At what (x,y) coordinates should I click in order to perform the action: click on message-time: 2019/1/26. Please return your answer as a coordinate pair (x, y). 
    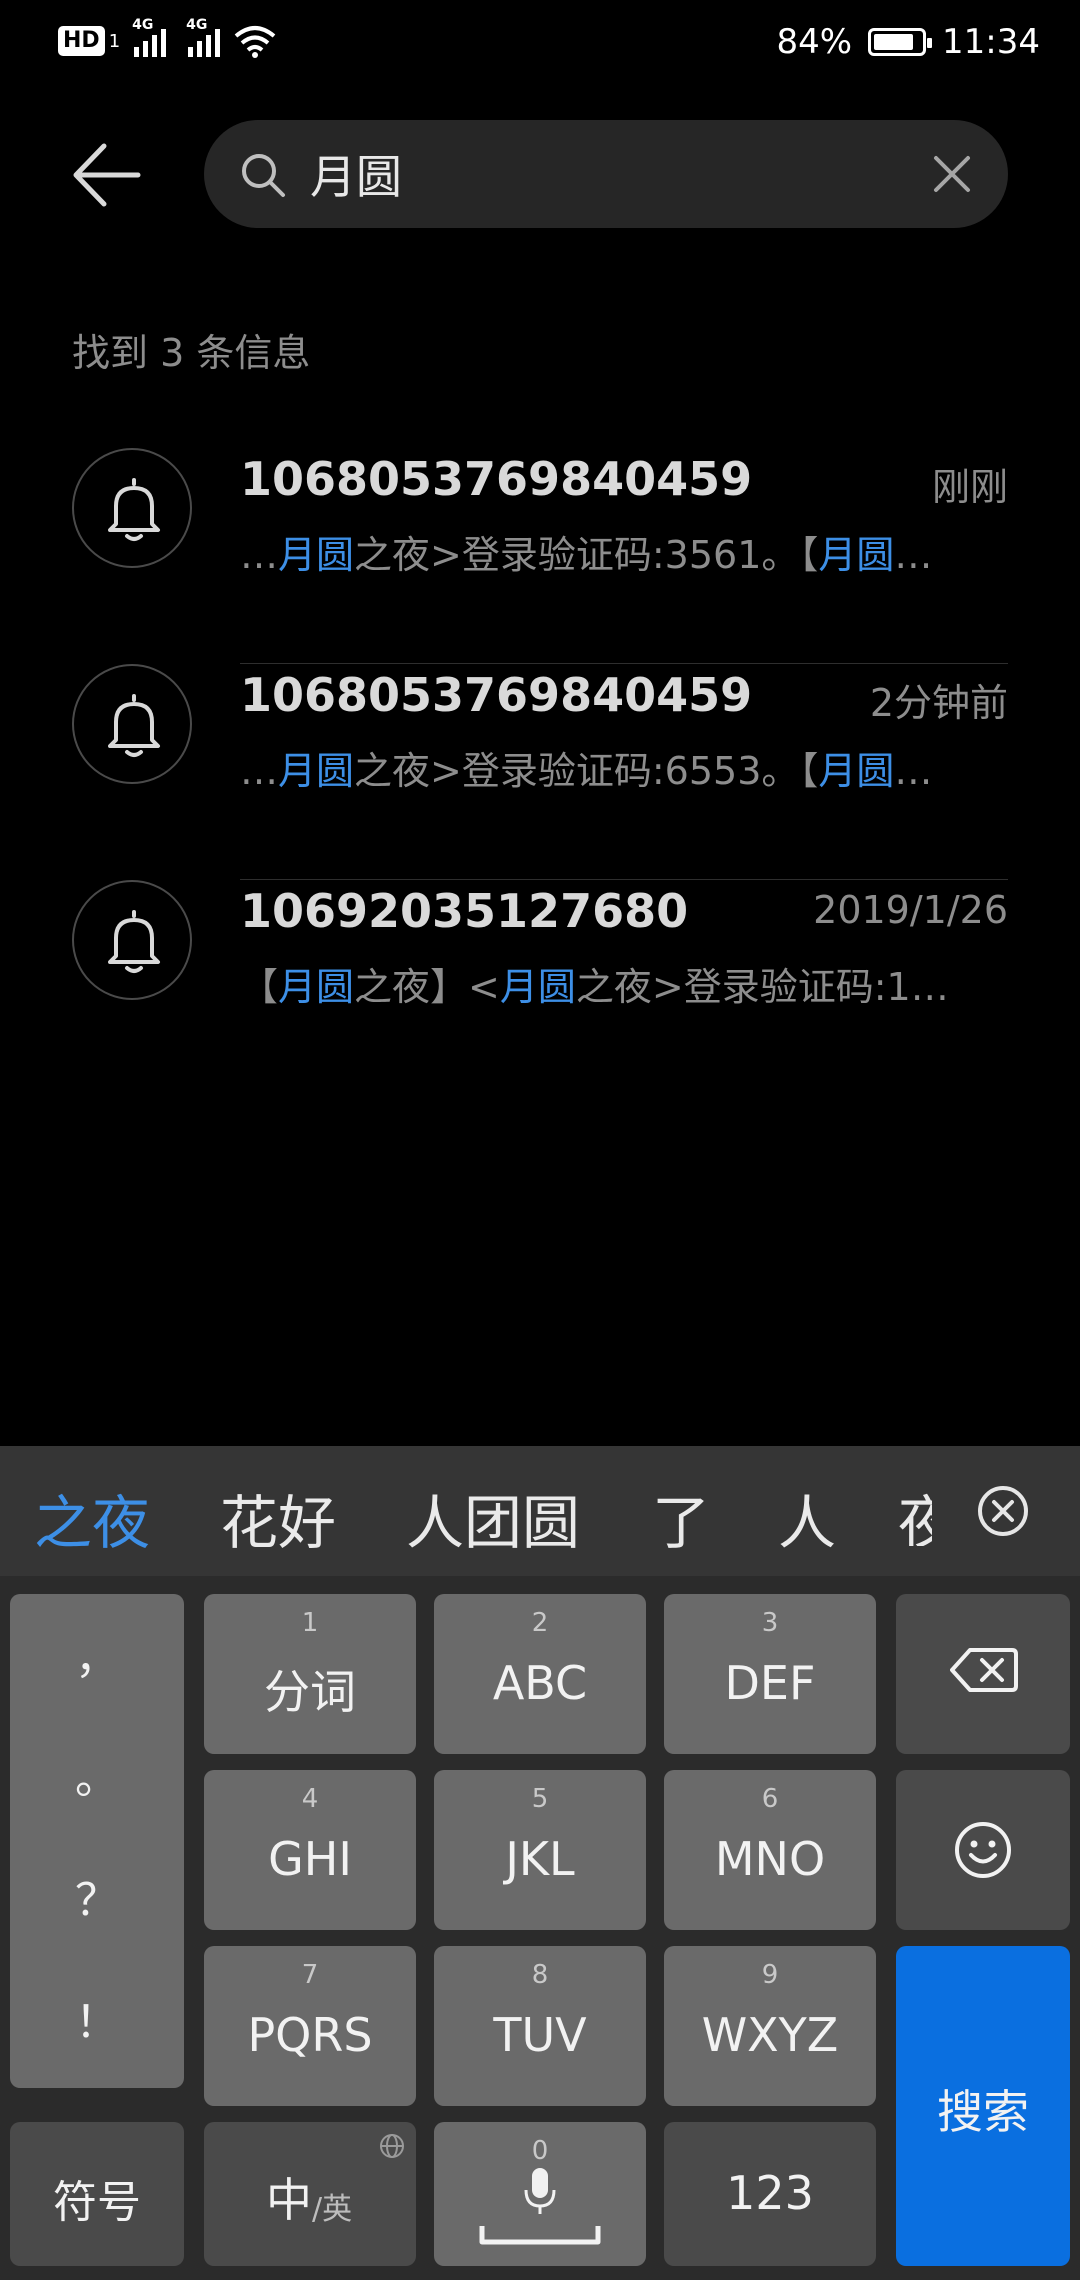
    Looking at the image, I should click on (910, 910).